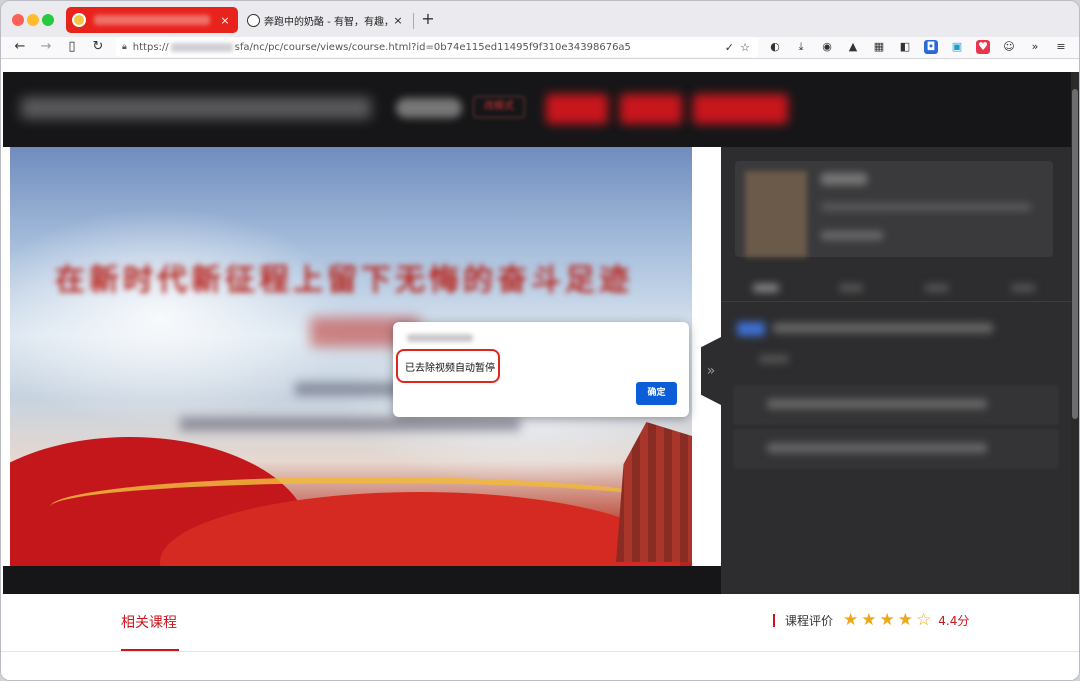  What do you see at coordinates (983, 47) in the screenshot?
I see `pocket-icon: ♥` at bounding box center [983, 47].